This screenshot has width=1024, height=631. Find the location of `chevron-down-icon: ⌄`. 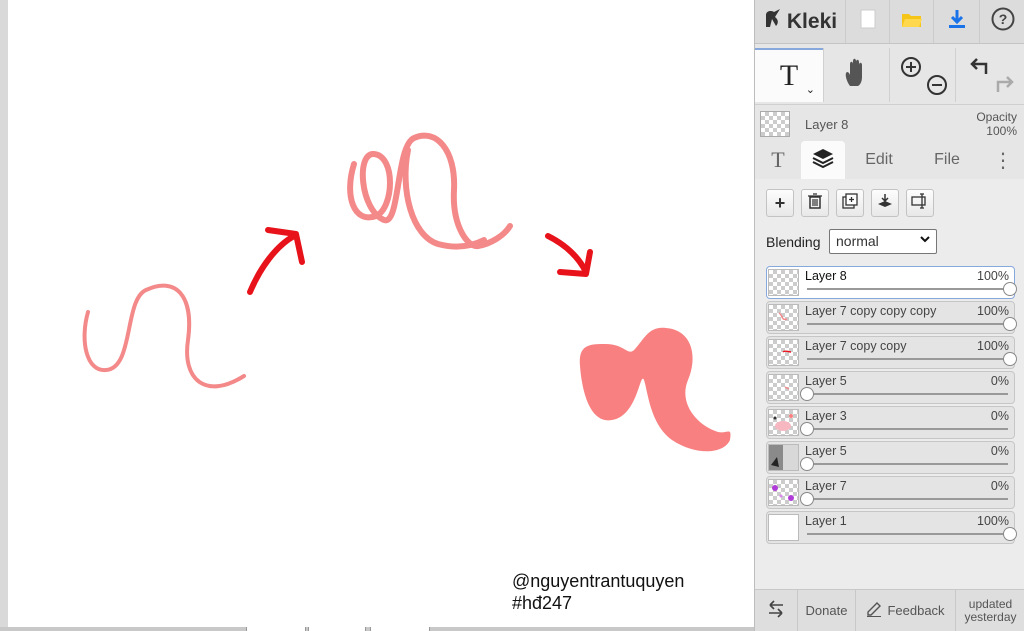

chevron-down-icon: ⌄ is located at coordinates (810, 89).